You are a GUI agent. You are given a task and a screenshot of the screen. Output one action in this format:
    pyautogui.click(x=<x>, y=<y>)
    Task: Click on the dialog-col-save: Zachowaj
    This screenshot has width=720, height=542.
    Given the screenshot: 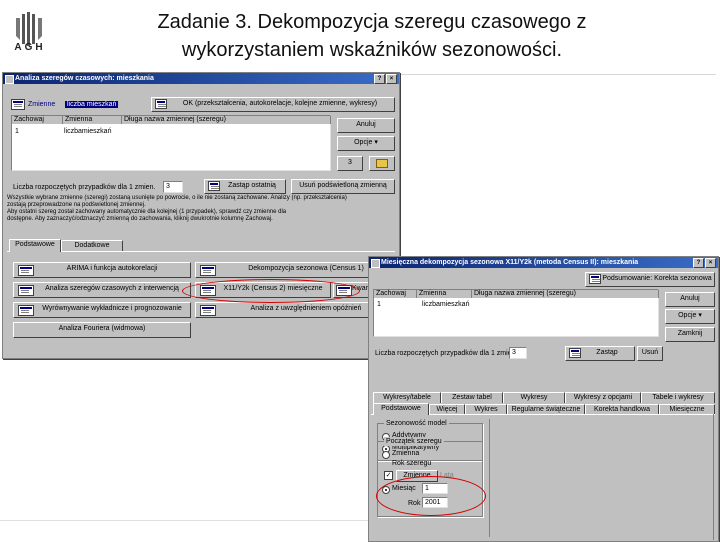 What is the action you would take?
    pyautogui.click(x=395, y=294)
    